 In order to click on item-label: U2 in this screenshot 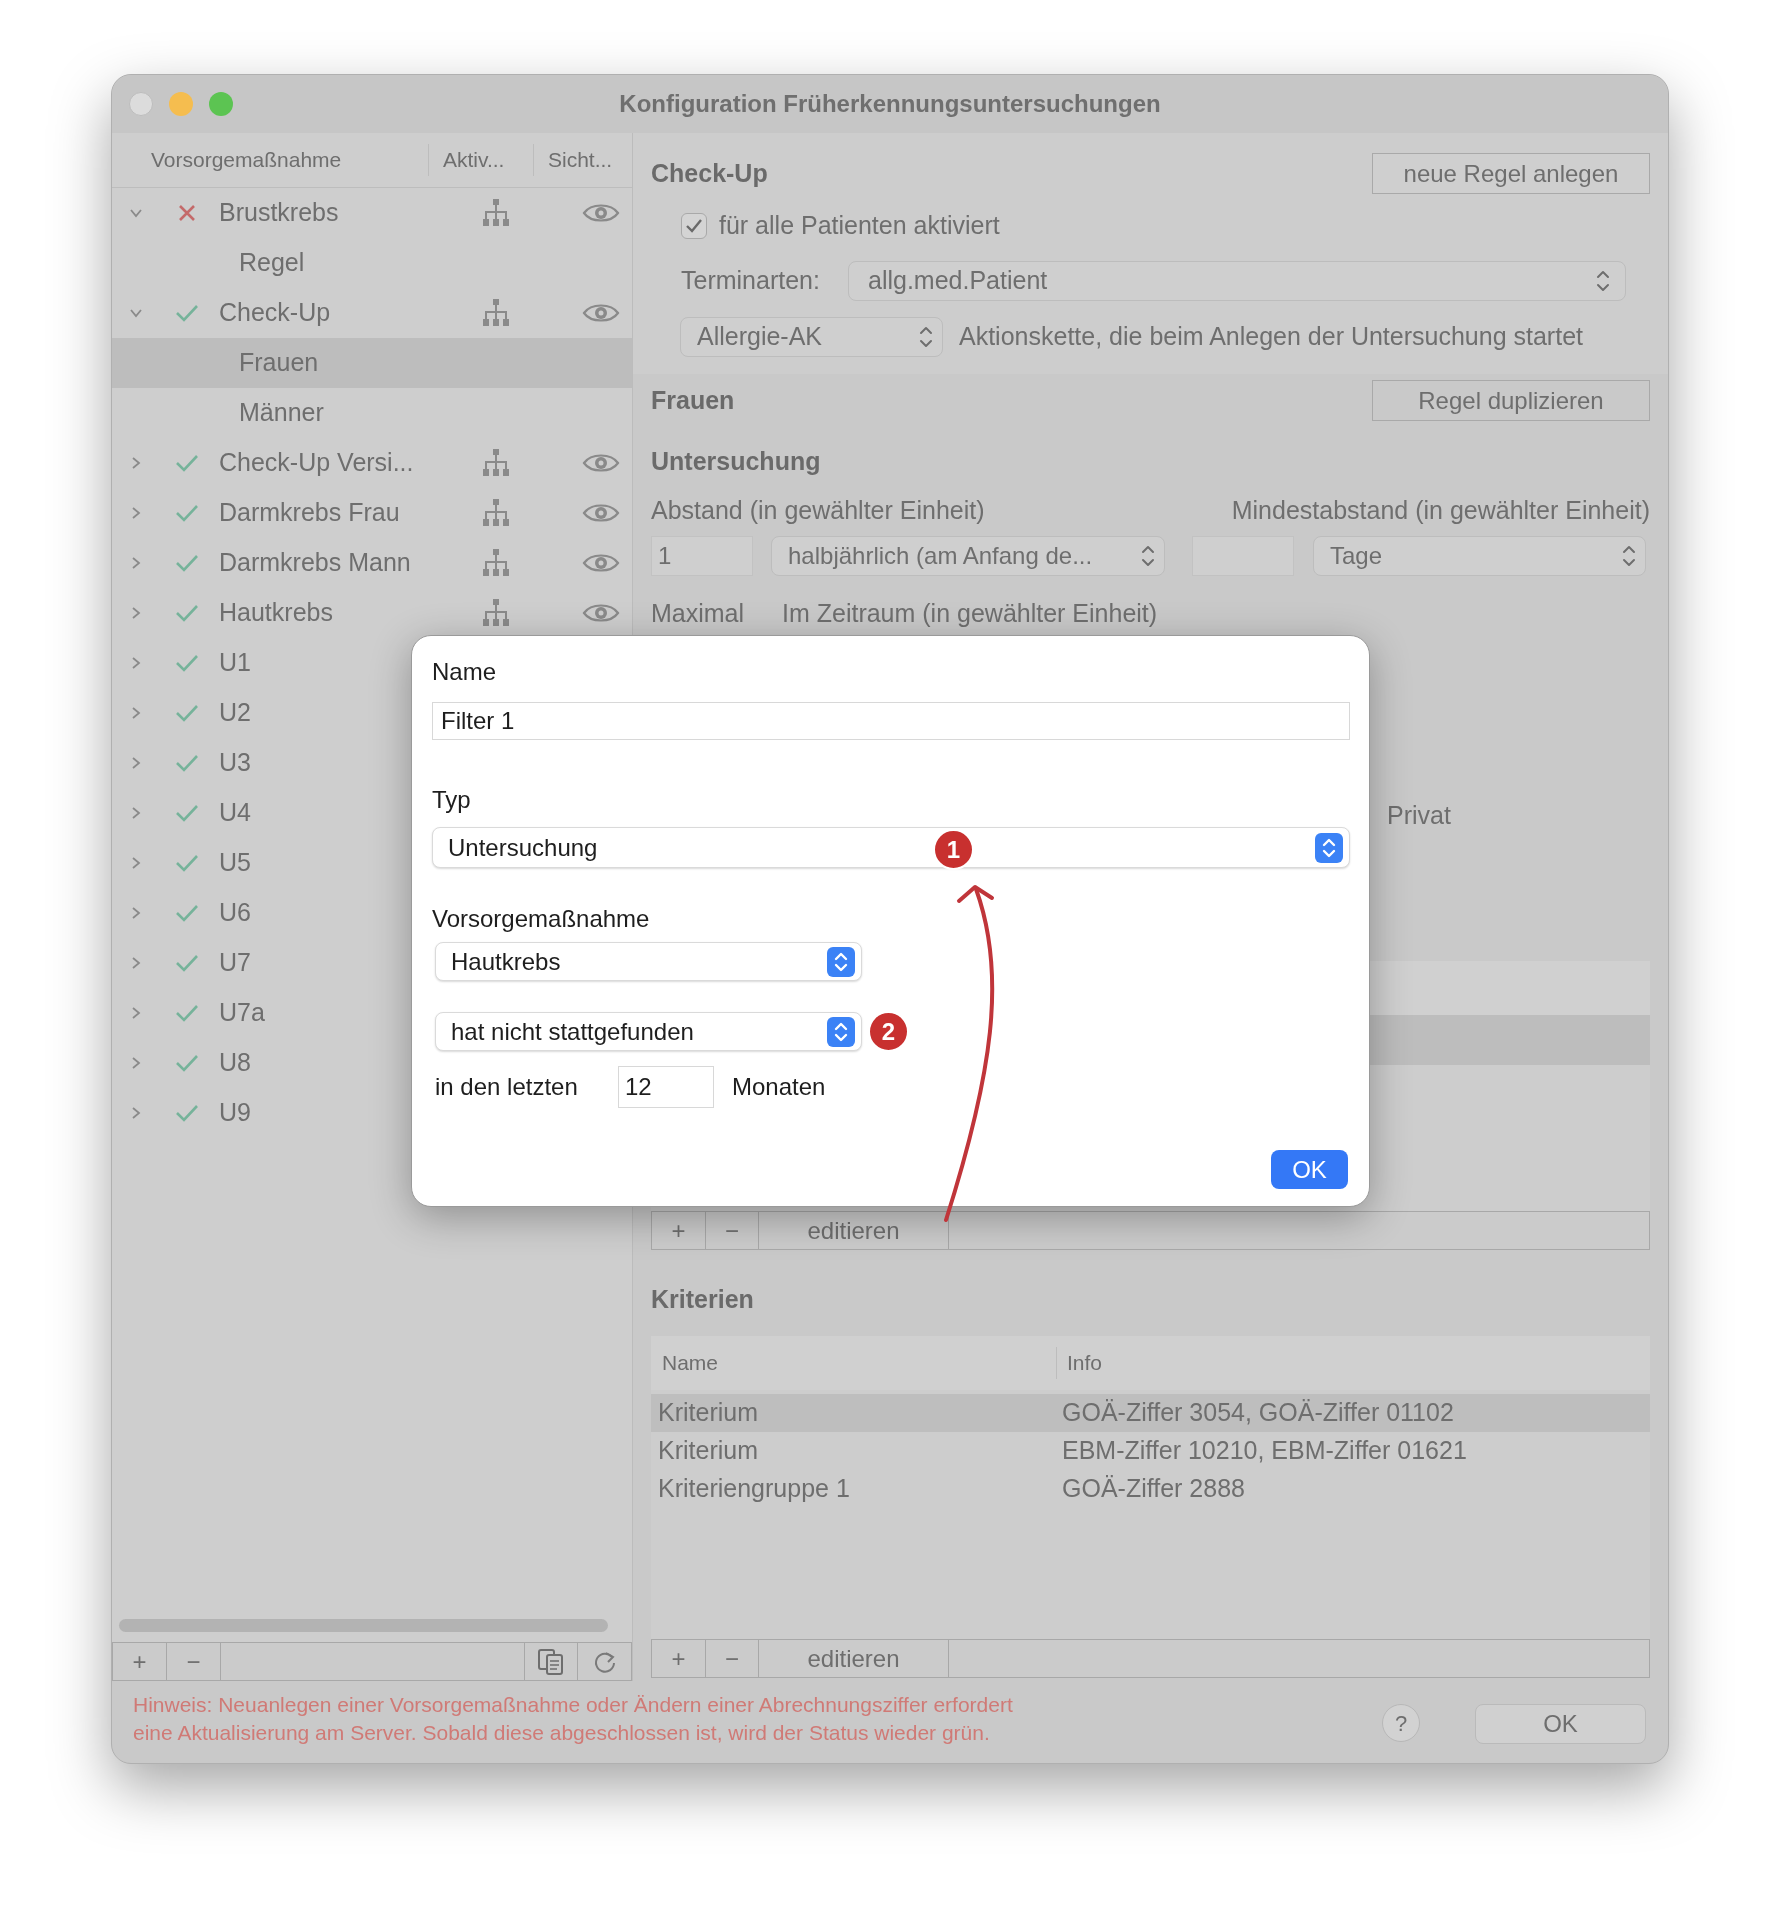, I will do `click(235, 713)`.